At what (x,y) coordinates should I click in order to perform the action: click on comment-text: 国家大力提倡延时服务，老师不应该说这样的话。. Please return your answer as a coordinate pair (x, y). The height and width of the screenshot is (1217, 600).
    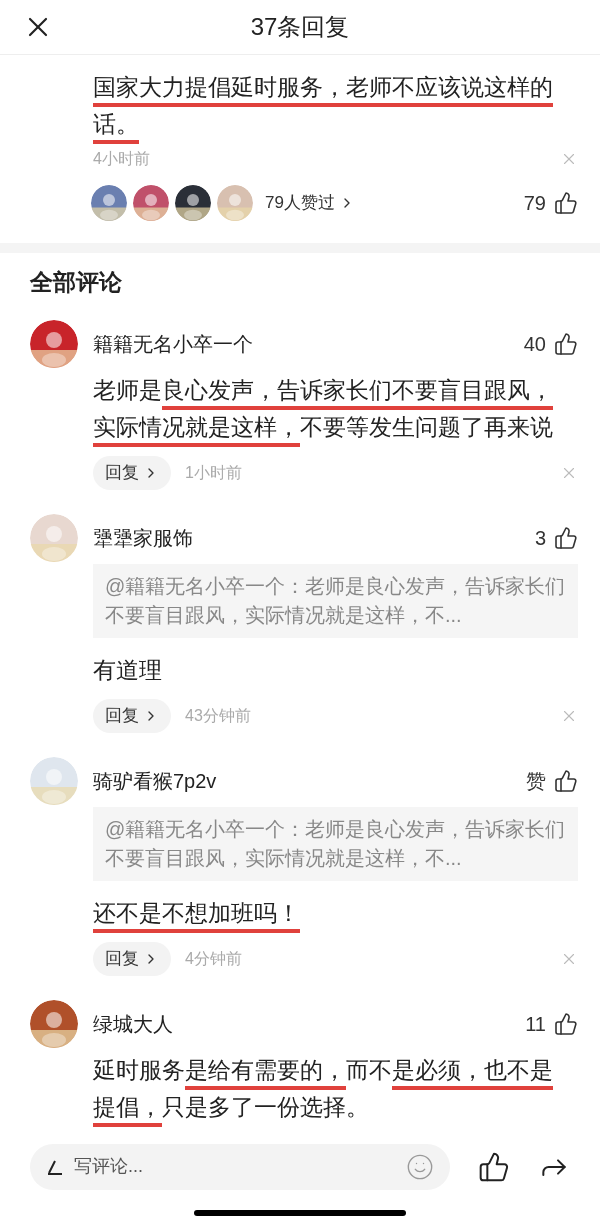
    Looking at the image, I should click on (328, 106).